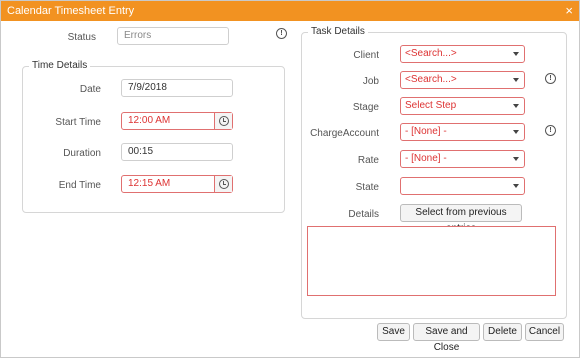 Image resolution: width=580 pixels, height=358 pixels. I want to click on charge-account-select: - [None] -, so click(462, 132).